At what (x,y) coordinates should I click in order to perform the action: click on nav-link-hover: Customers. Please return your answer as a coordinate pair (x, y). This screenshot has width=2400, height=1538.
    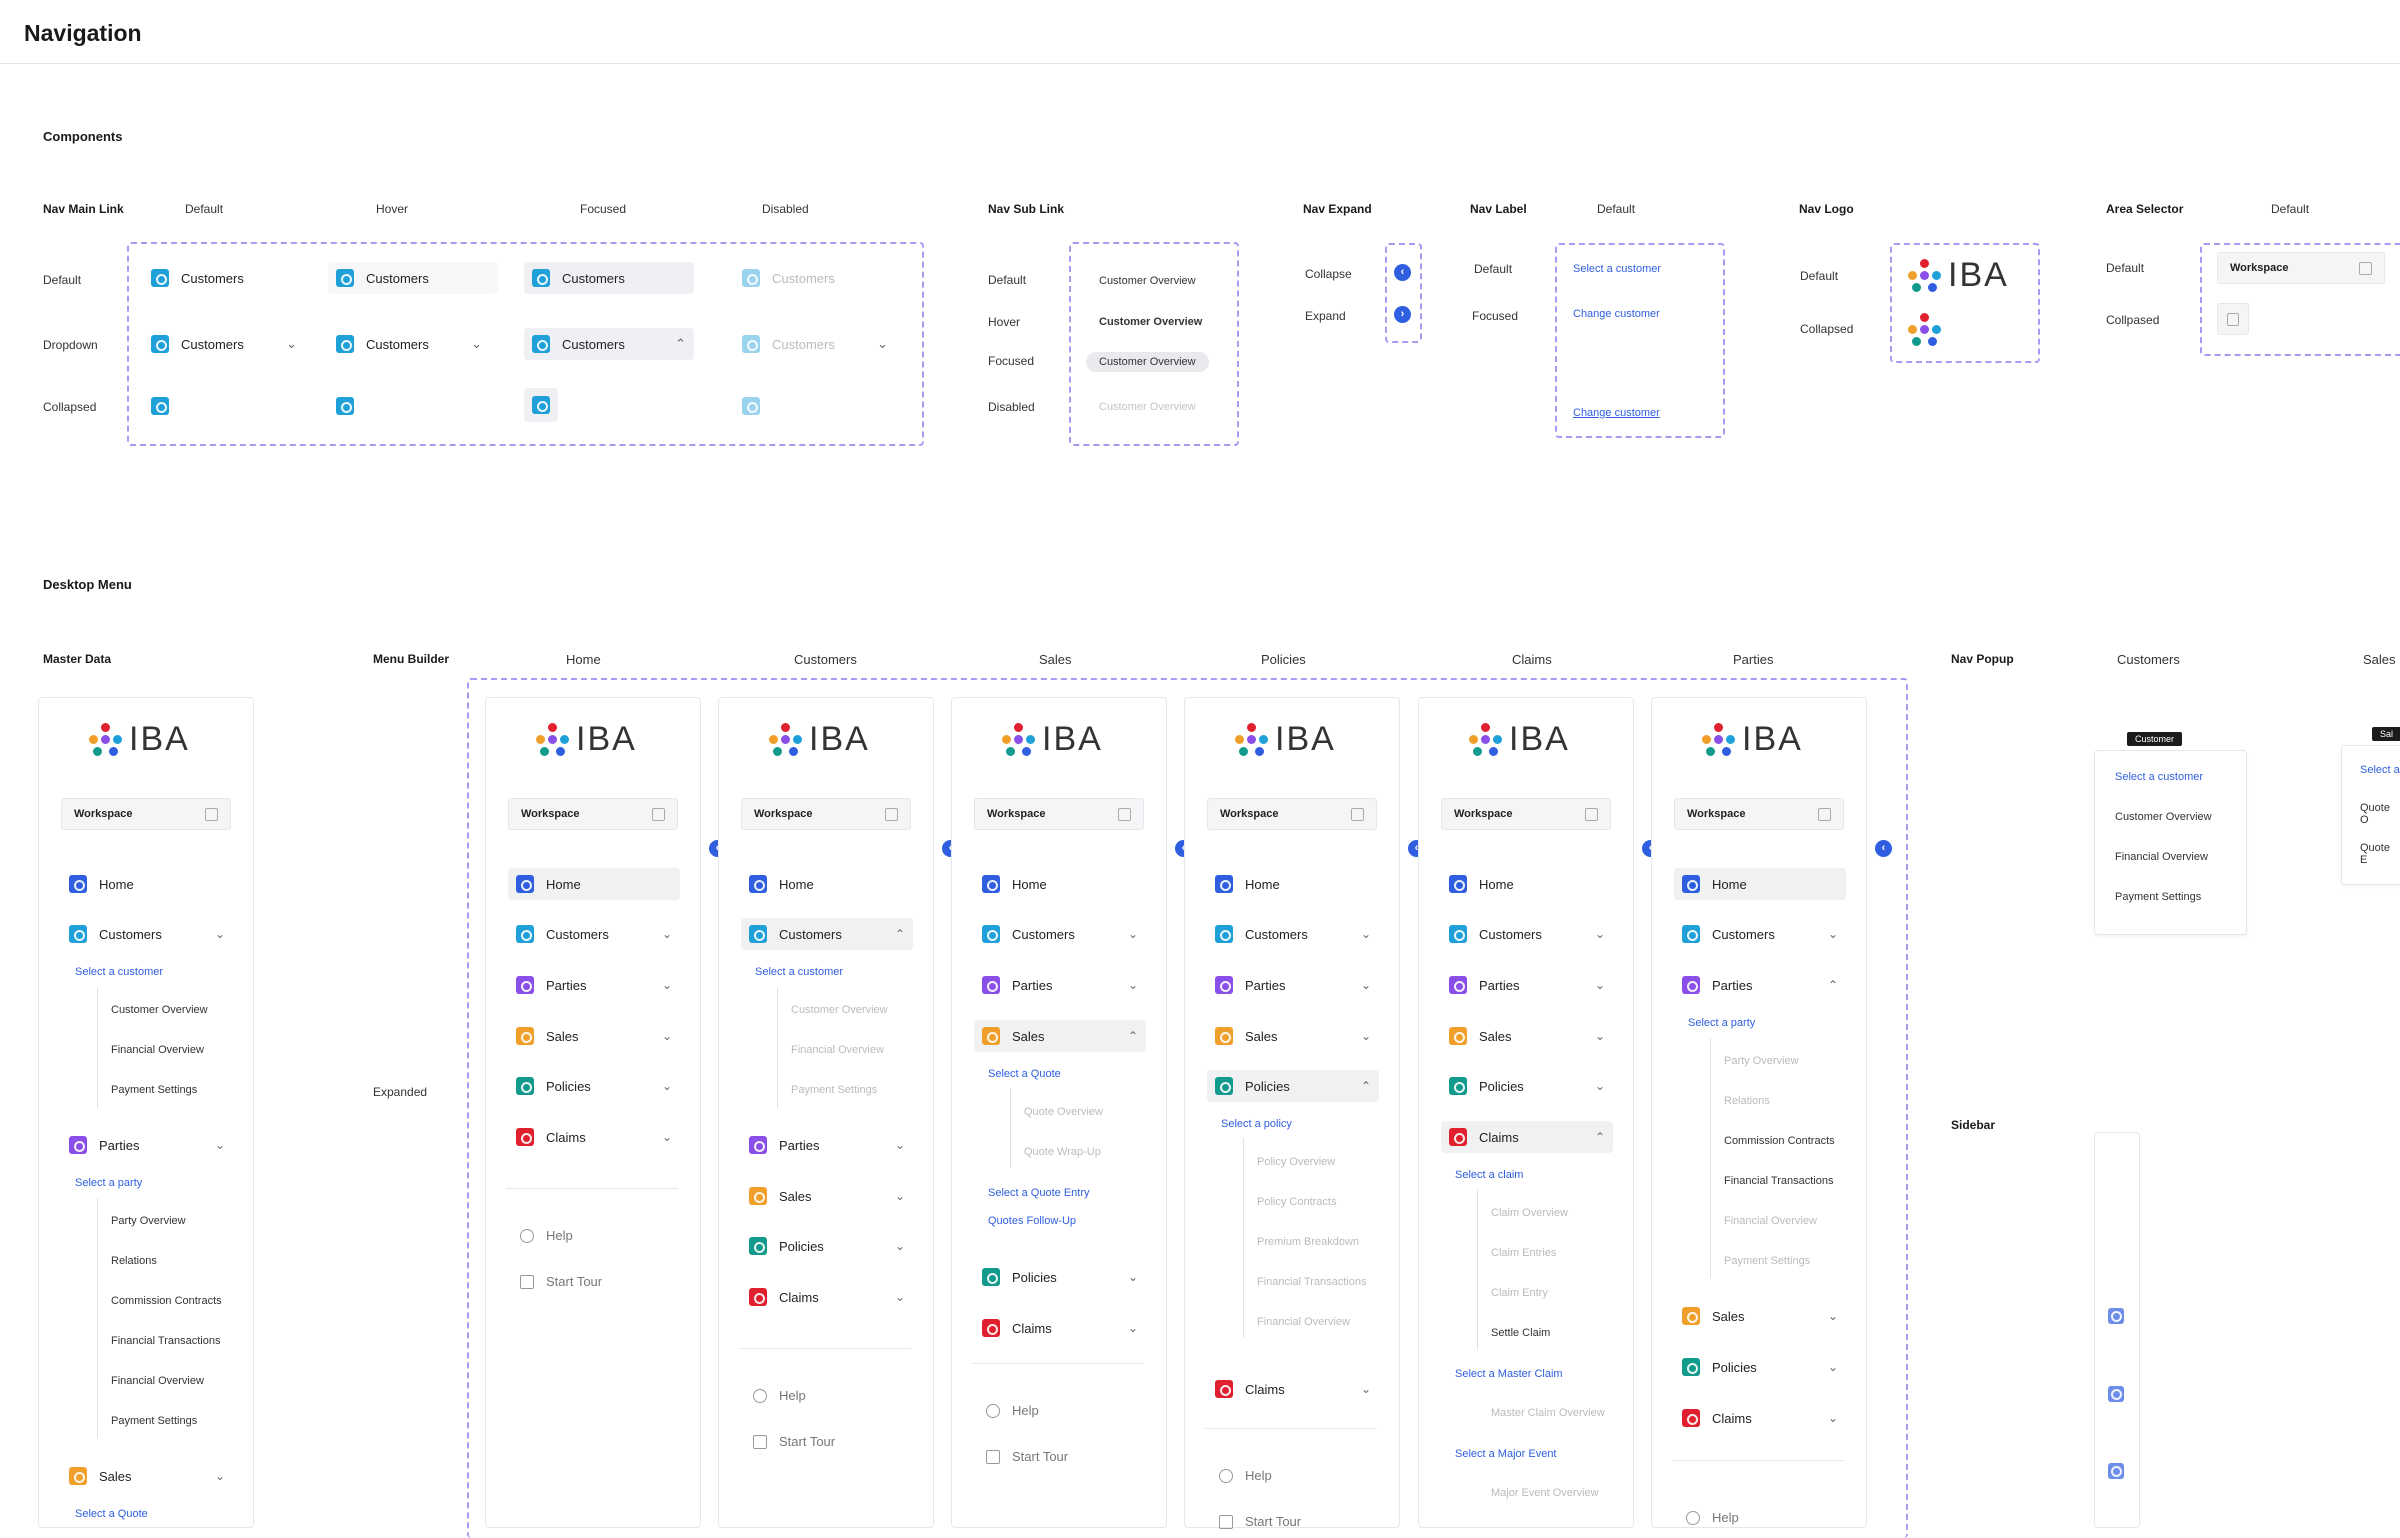
    Looking at the image, I should click on (413, 278).